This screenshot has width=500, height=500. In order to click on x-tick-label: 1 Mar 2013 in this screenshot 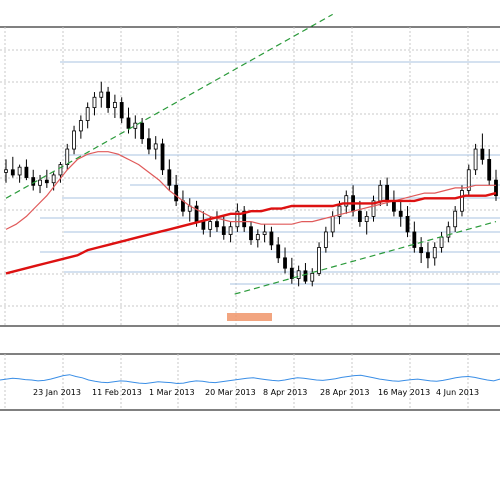, I will do `click(172, 392)`.